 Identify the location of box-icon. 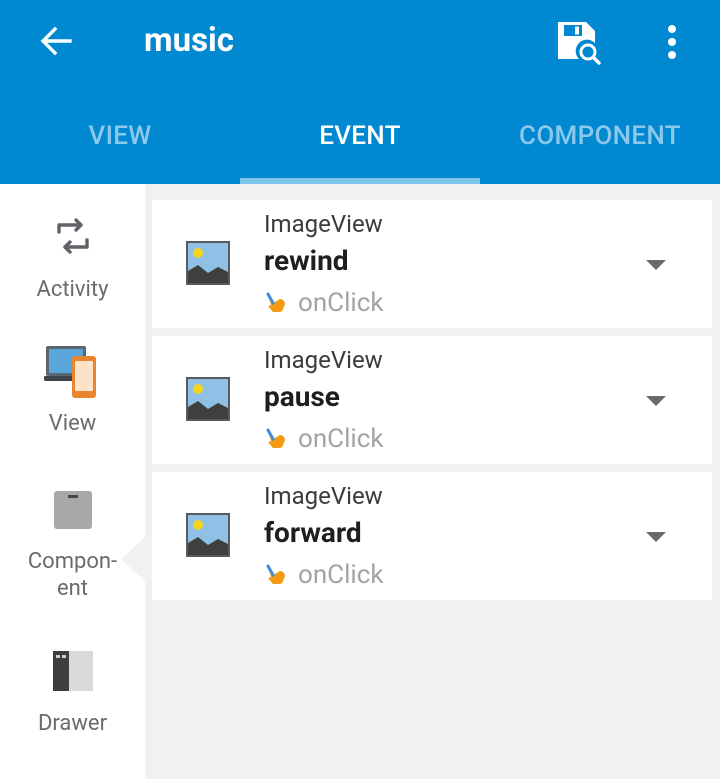
(73, 510).